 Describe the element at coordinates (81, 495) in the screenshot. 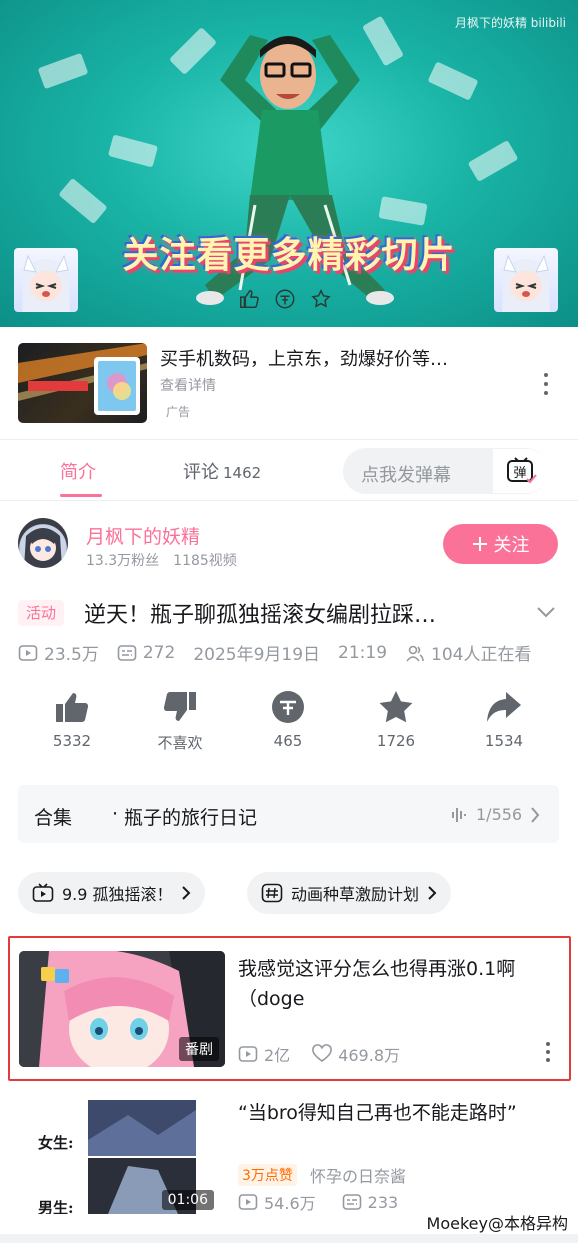

I see `tab-active-indicator` at that location.